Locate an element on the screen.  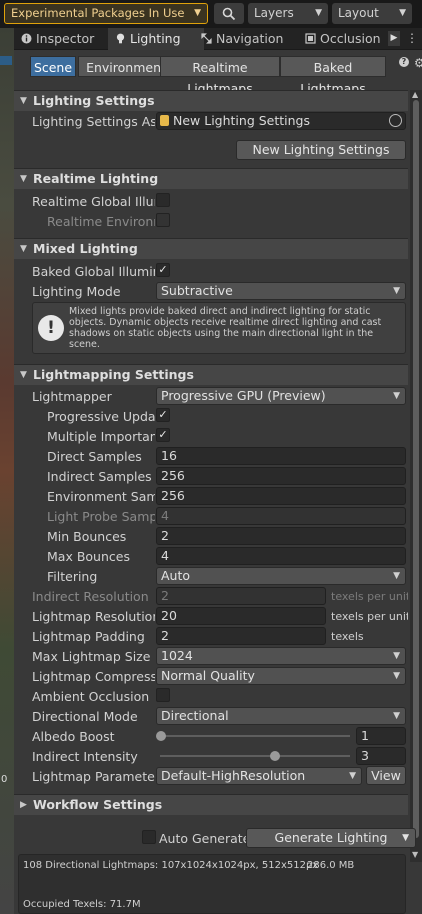
scrollbar-thumb is located at coordinates (416, 469).